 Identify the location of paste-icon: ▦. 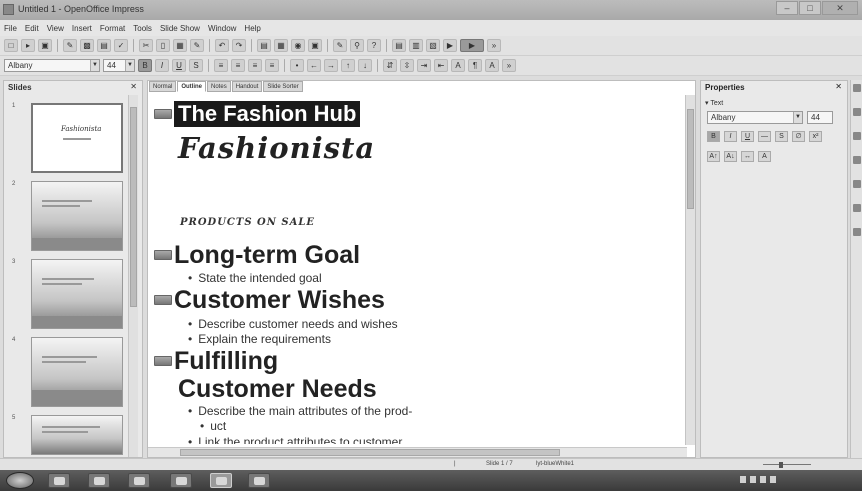
(180, 45).